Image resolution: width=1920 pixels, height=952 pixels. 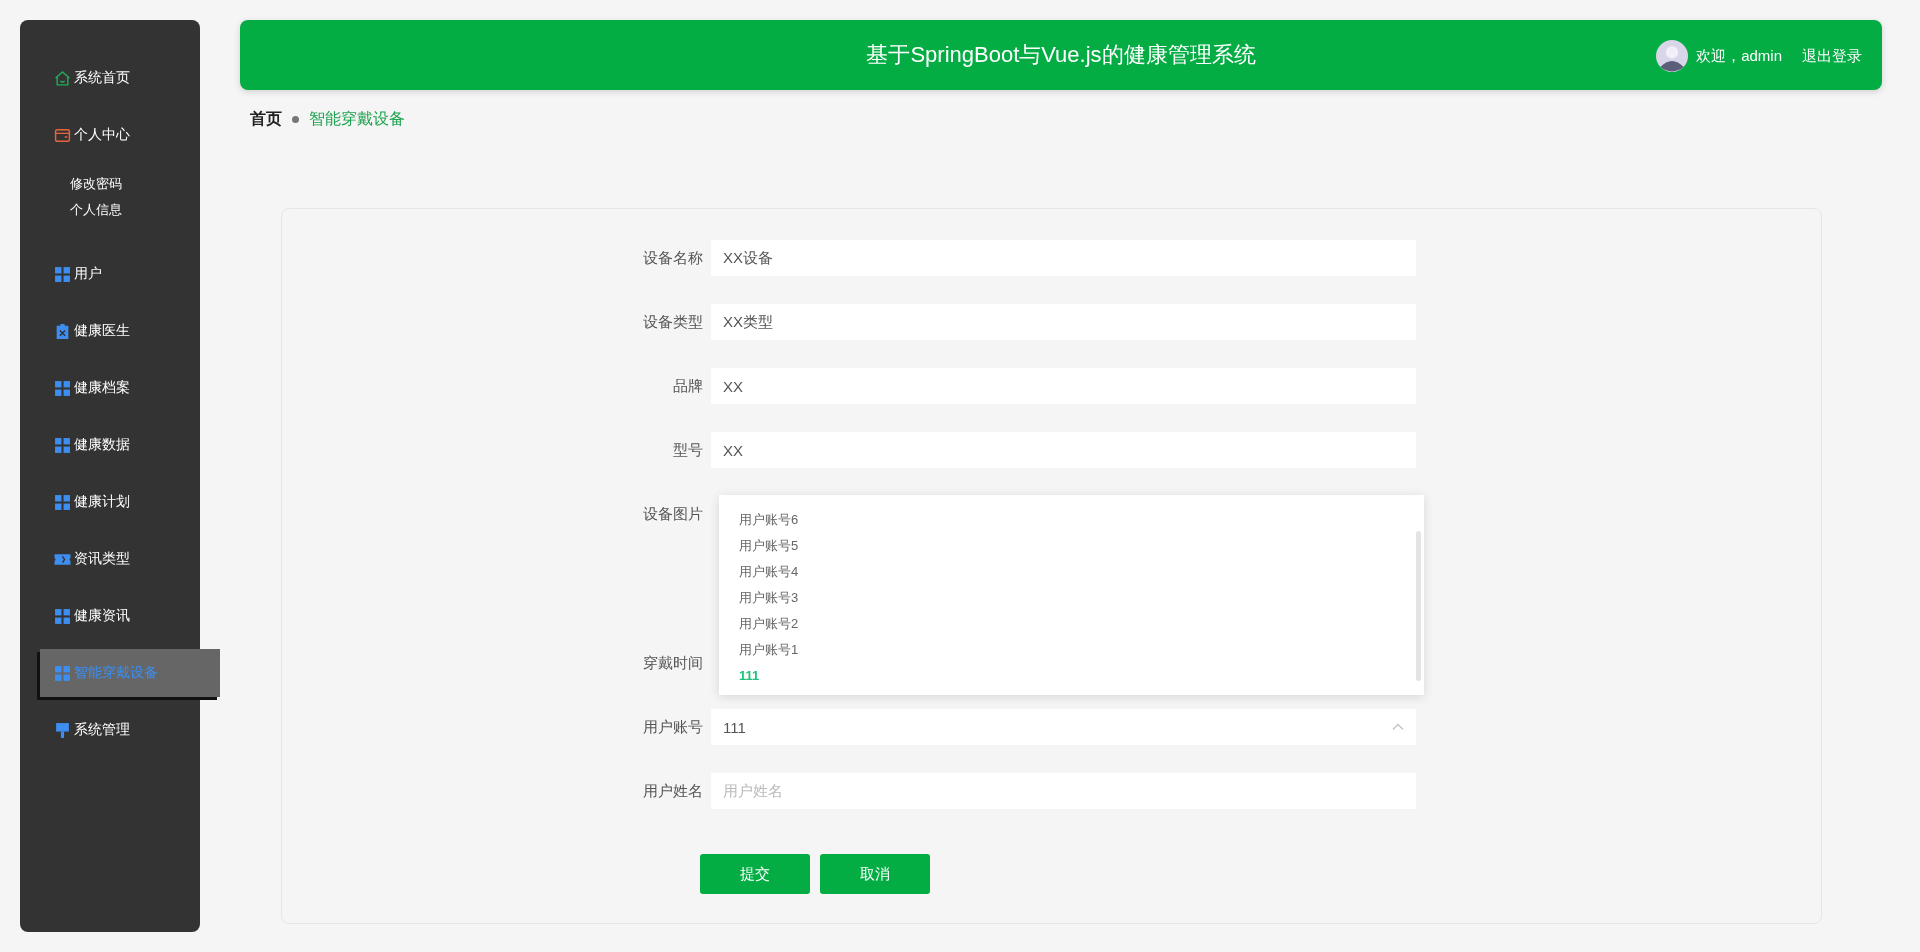 What do you see at coordinates (62, 730) in the screenshot?
I see `brush-icon` at bounding box center [62, 730].